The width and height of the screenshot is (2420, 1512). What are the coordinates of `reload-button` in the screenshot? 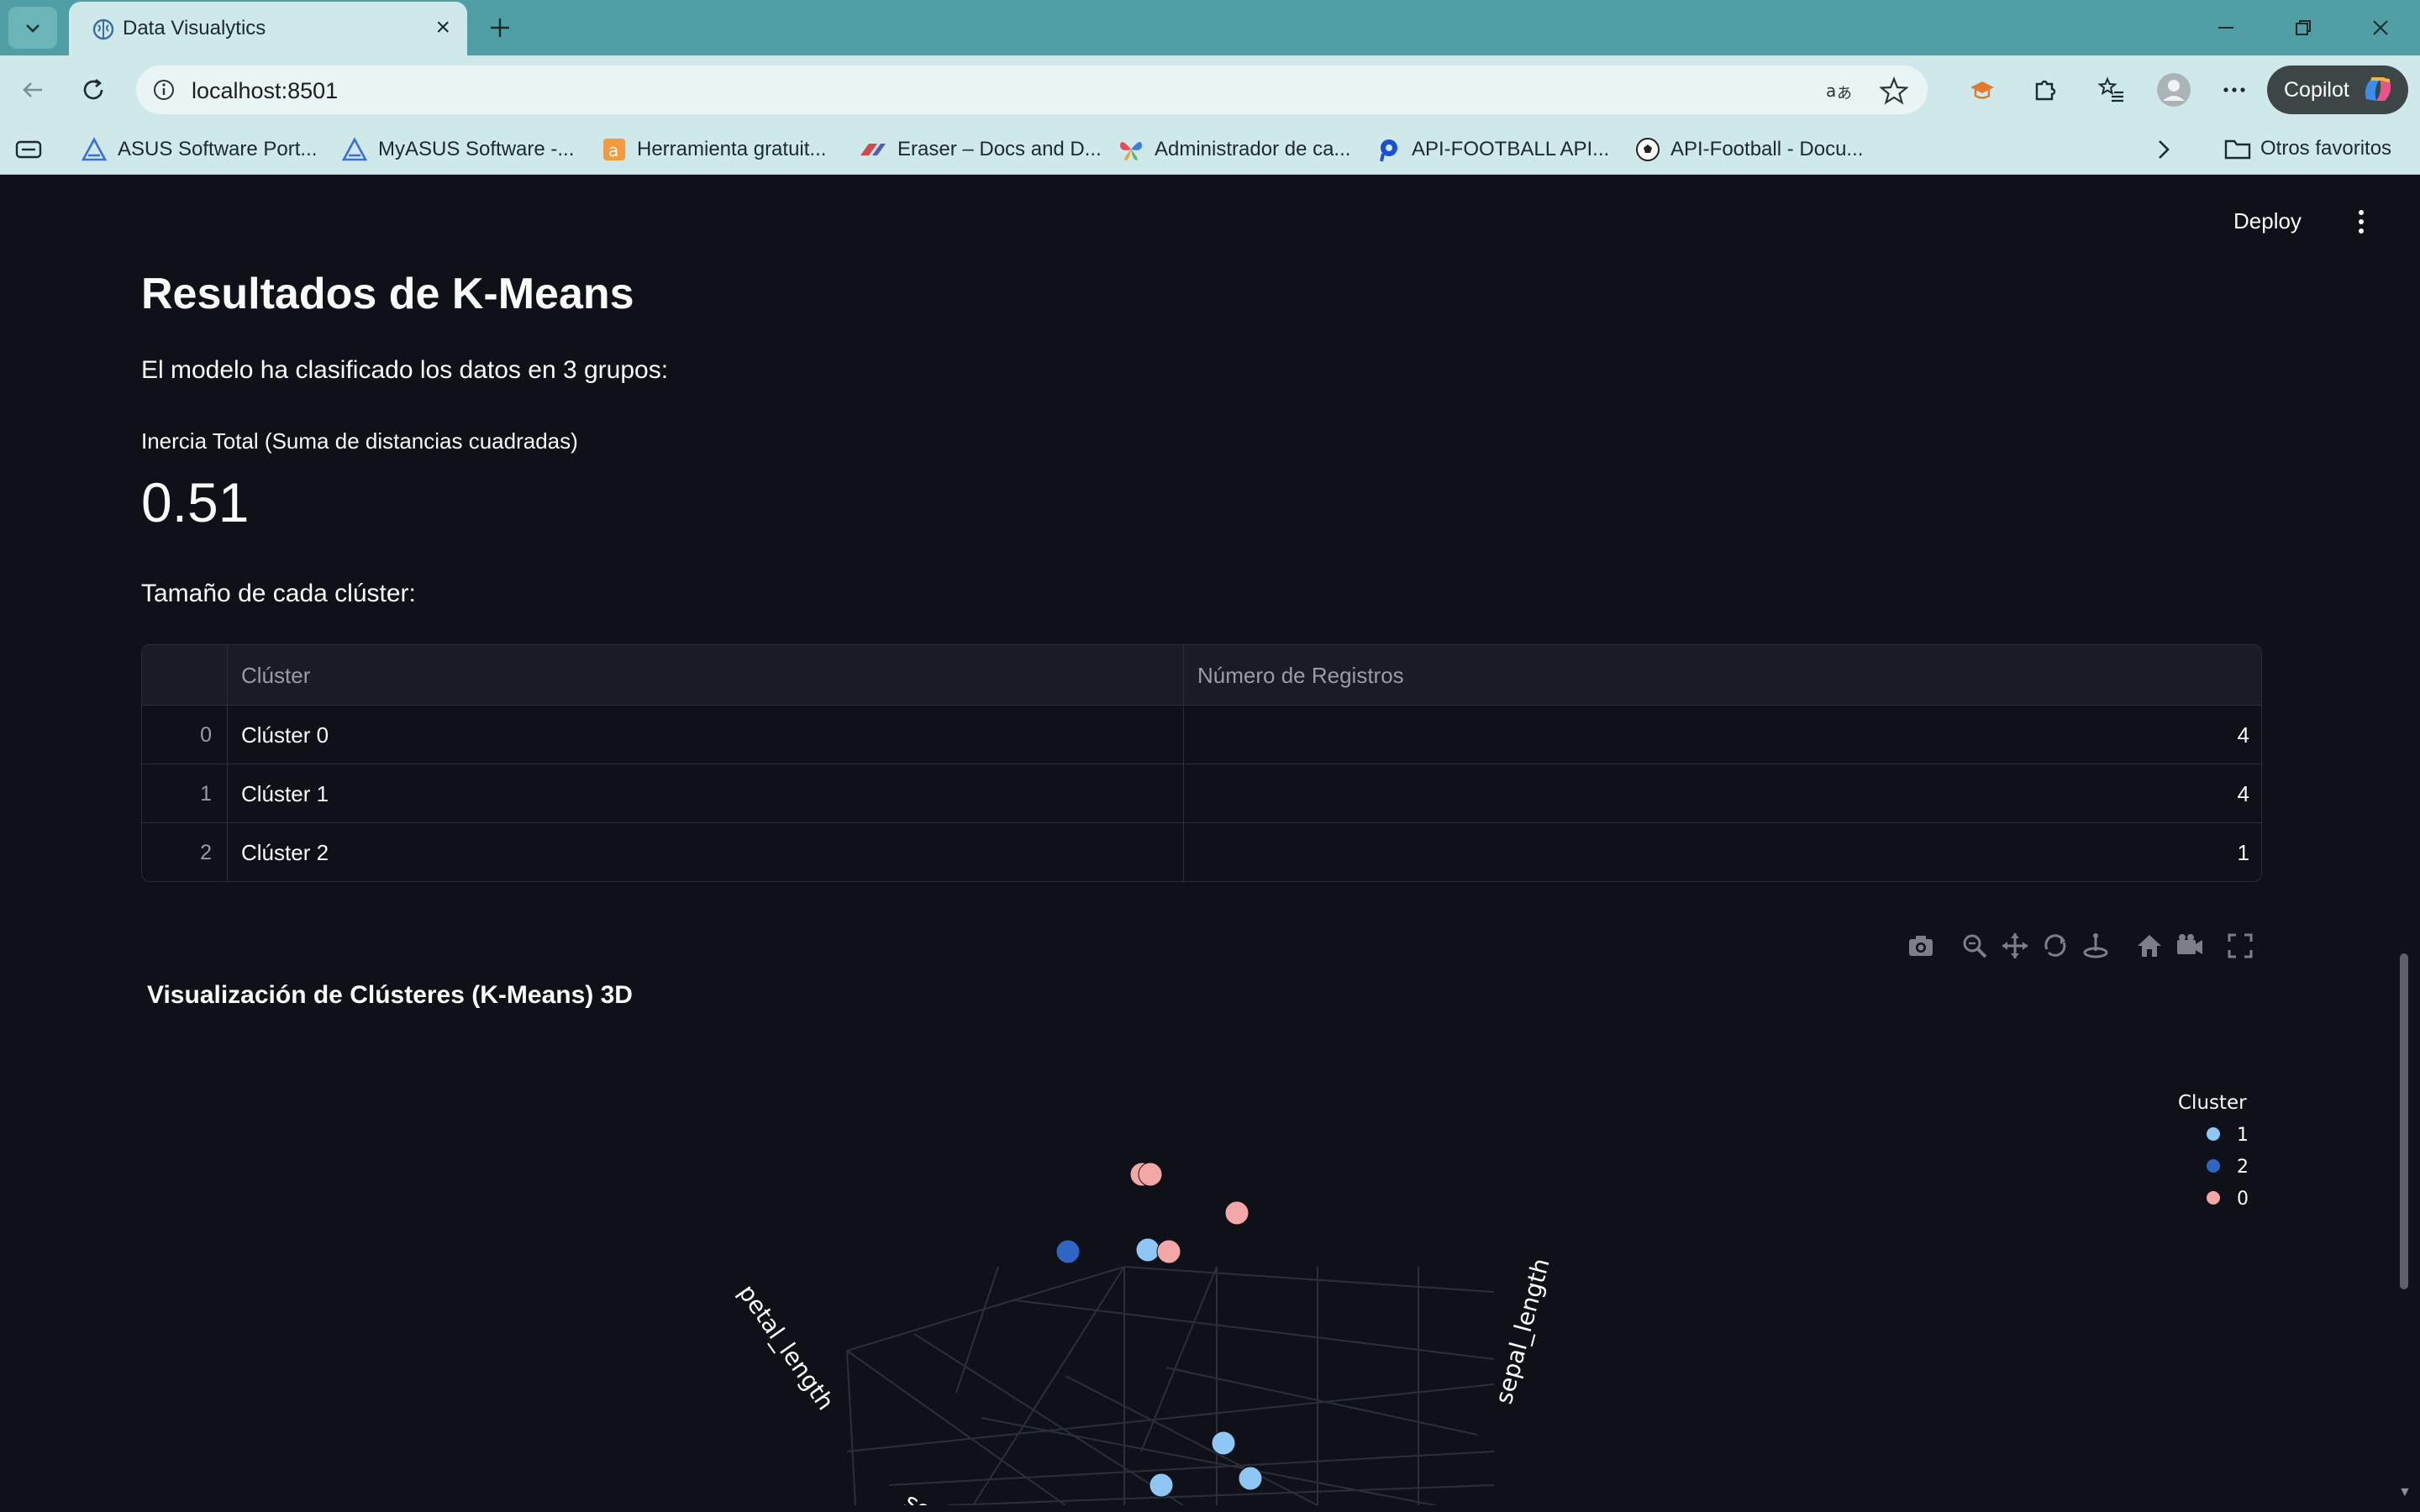 It's located at (93, 90).